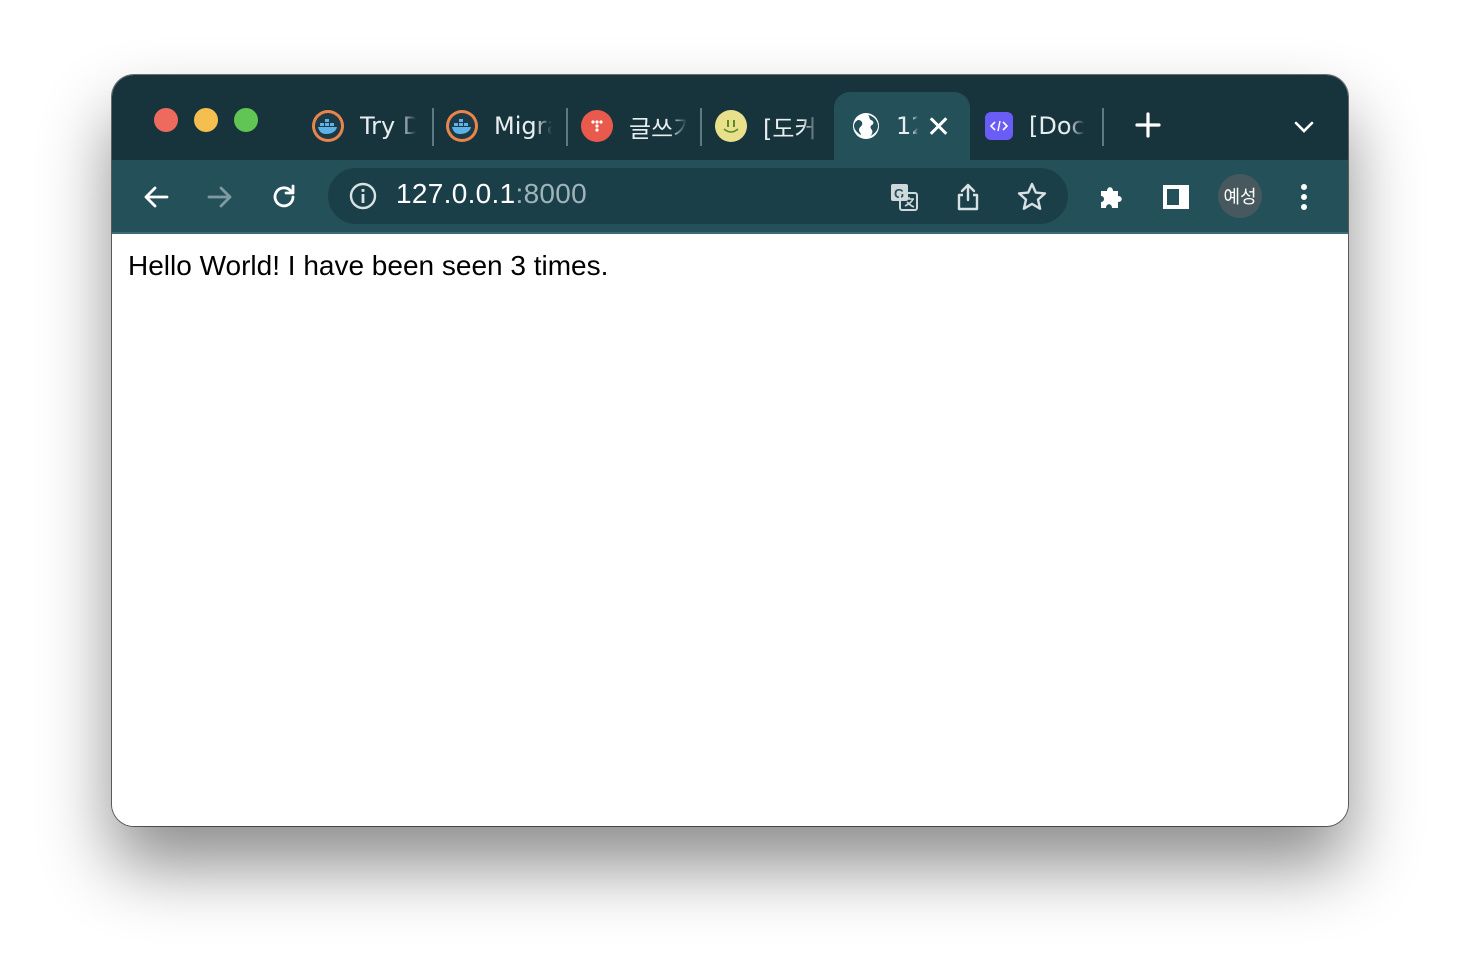 This screenshot has height=974, width=1460. Describe the element at coordinates (1240, 196) in the screenshot. I see `profile-avatar: 예성` at that location.